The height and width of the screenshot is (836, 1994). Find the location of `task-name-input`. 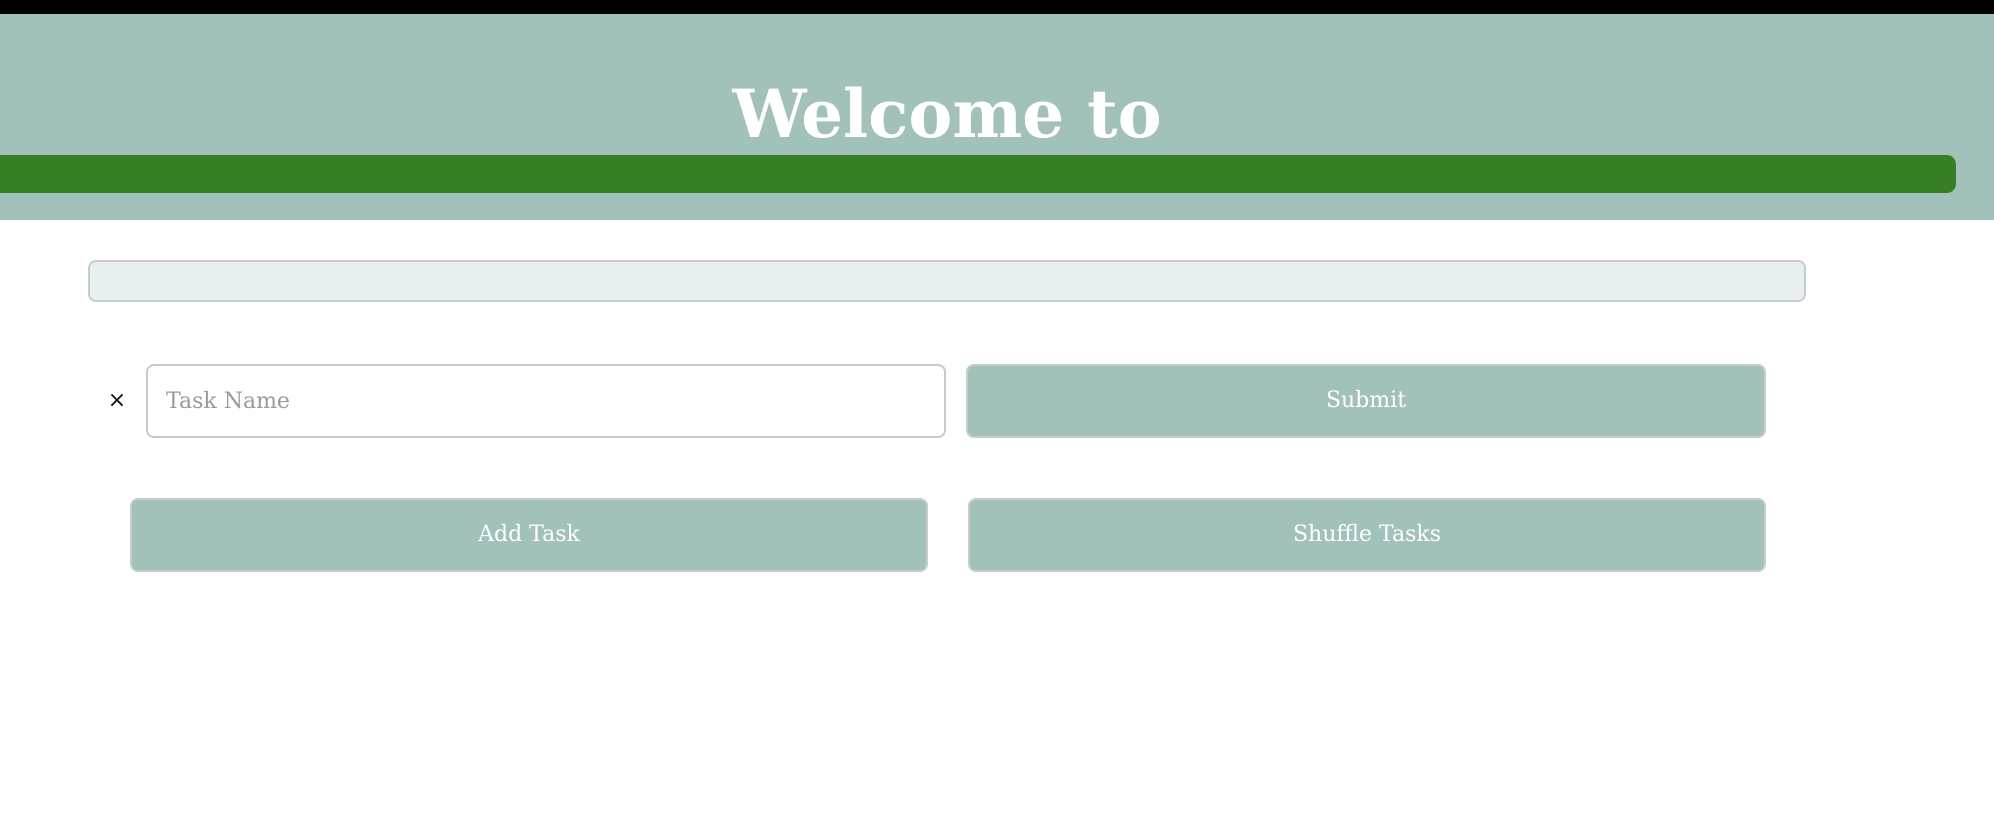

task-name-input is located at coordinates (546, 401).